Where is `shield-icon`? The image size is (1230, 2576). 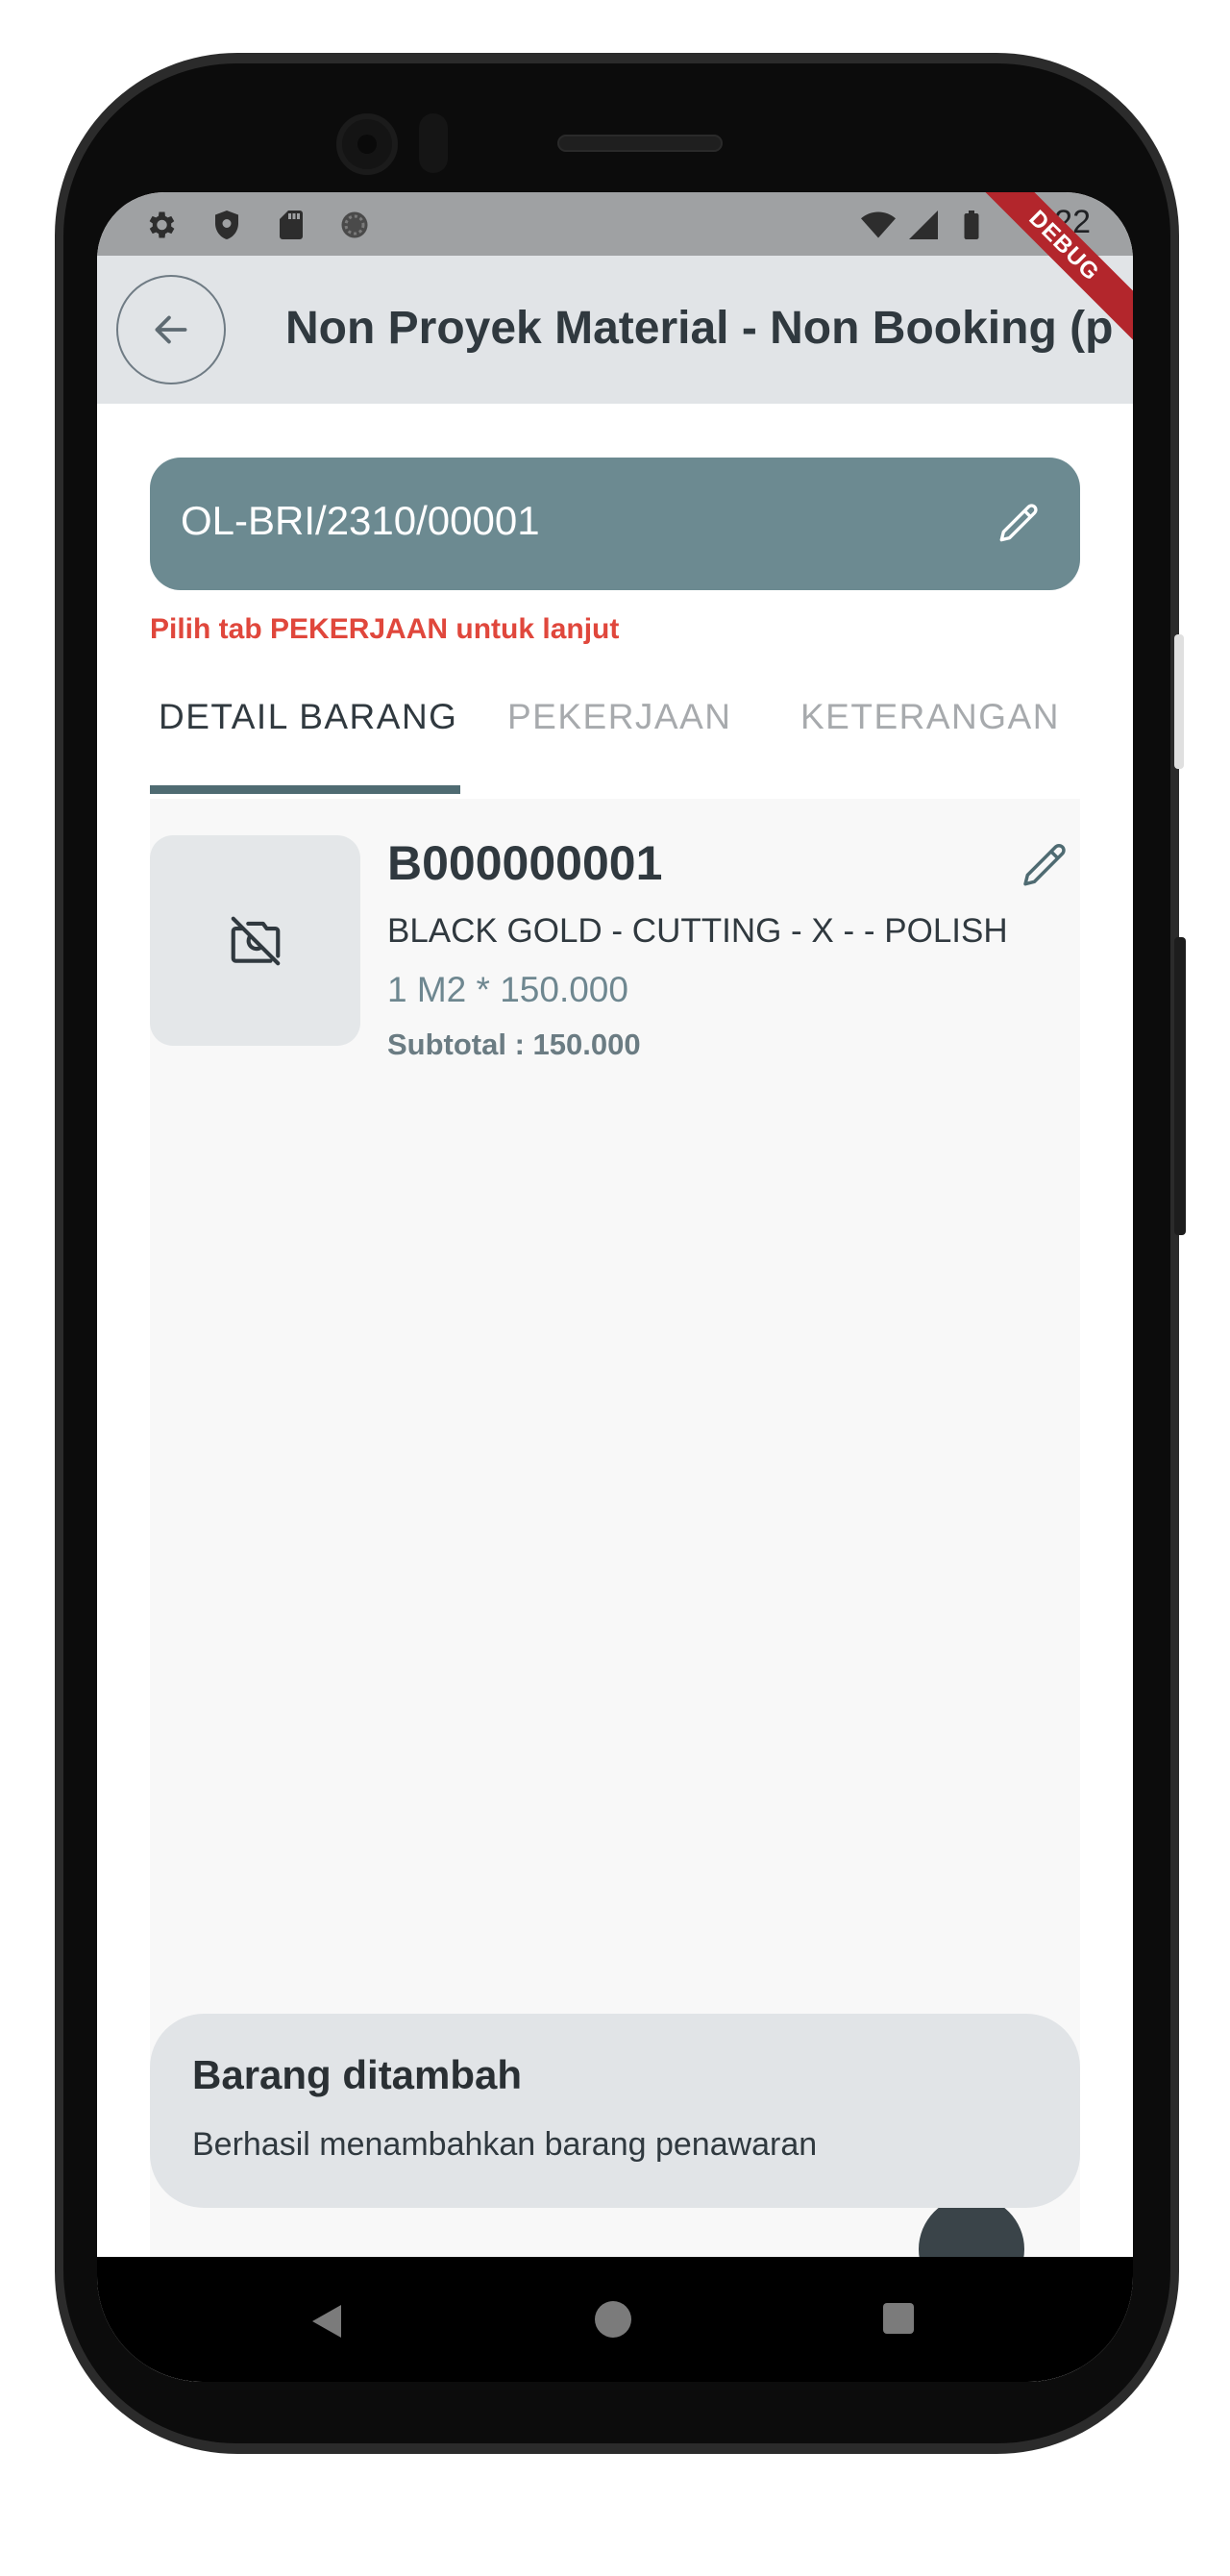 shield-icon is located at coordinates (227, 225).